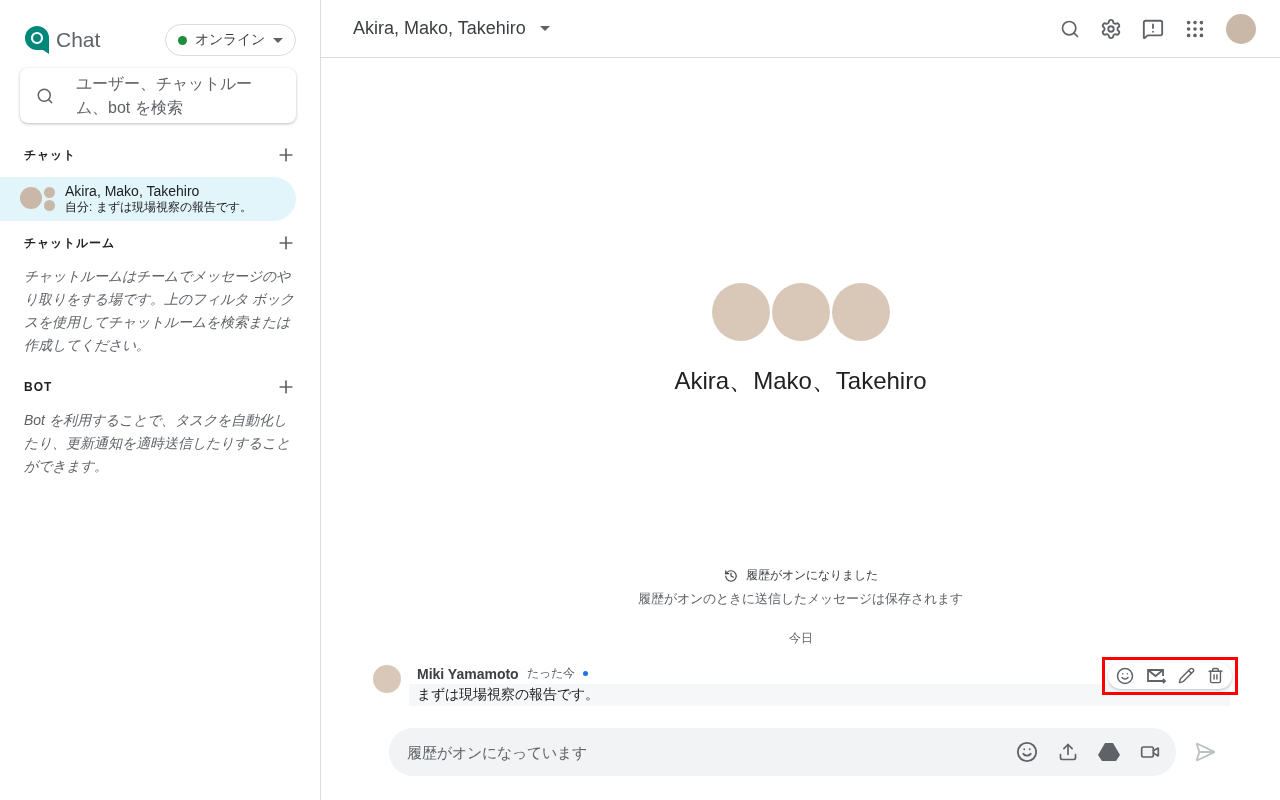 The image size is (1280, 800). What do you see at coordinates (38, 387) in the screenshot?
I see `section-title: BOT` at bounding box center [38, 387].